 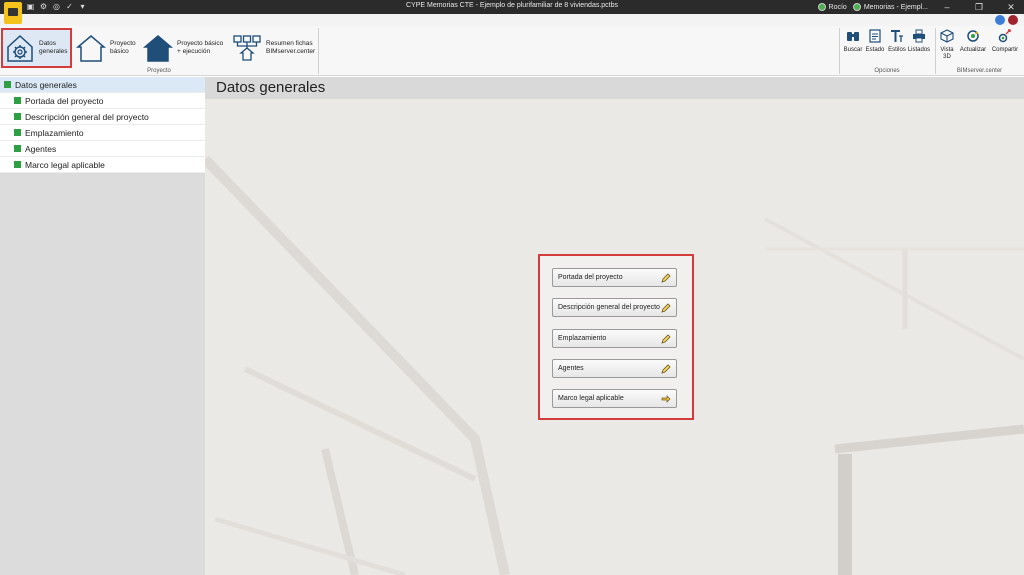 I want to click on binoculars-icon, so click(x=853, y=36).